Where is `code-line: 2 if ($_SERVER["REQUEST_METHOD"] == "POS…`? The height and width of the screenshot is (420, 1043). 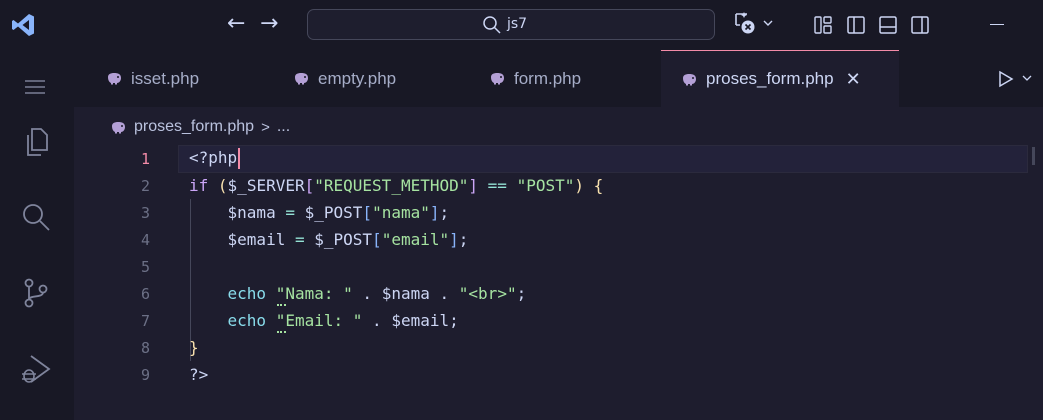
code-line: 2 if ($_SERVER["REQUEST_METHOD"] == "POS… is located at coordinates (544, 185).